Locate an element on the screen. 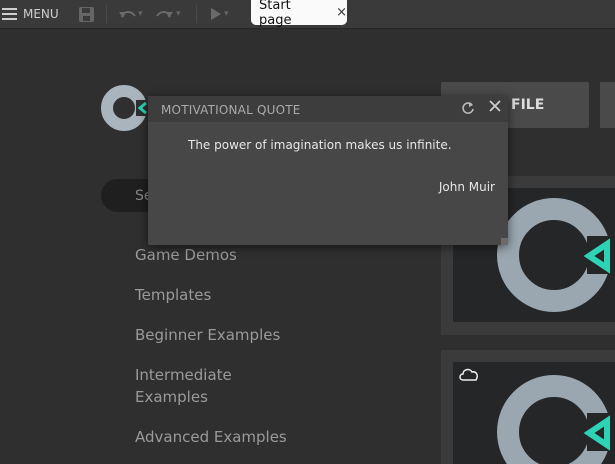  menu-button: MENU is located at coordinates (30, 14).